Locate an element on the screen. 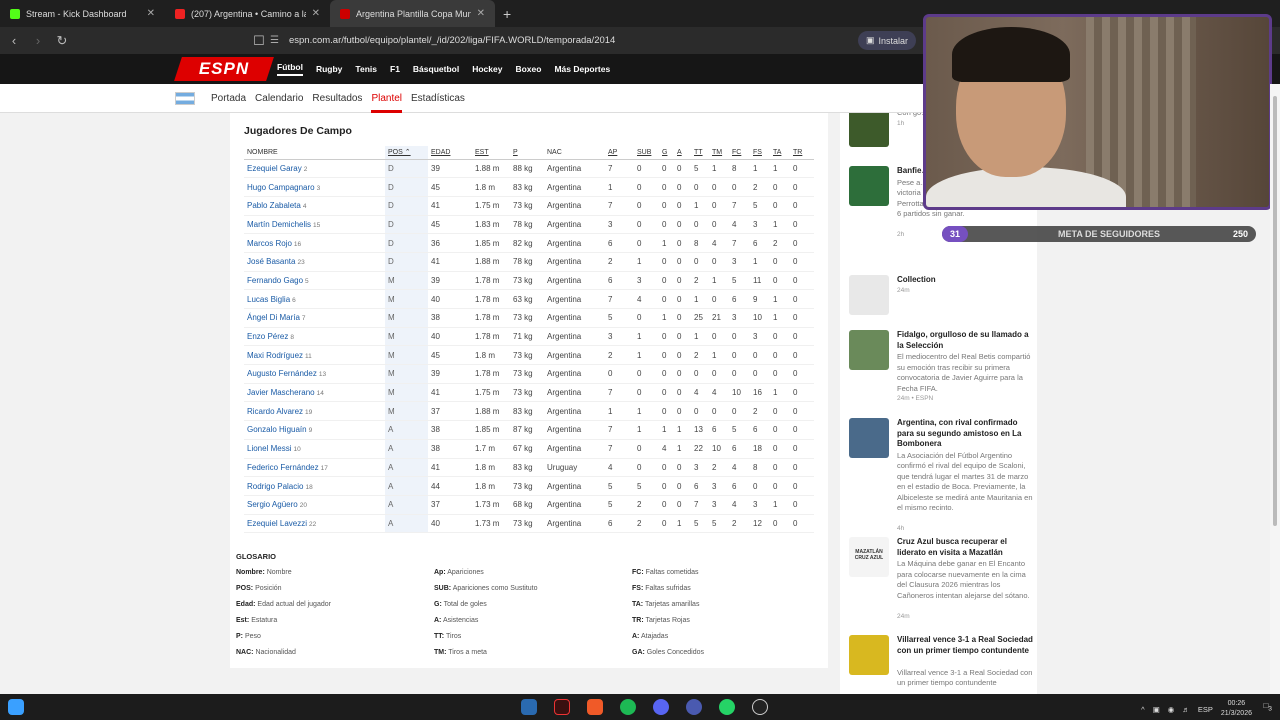 The height and width of the screenshot is (720, 1280). chevron-up-icon: ^ is located at coordinates (1143, 709).